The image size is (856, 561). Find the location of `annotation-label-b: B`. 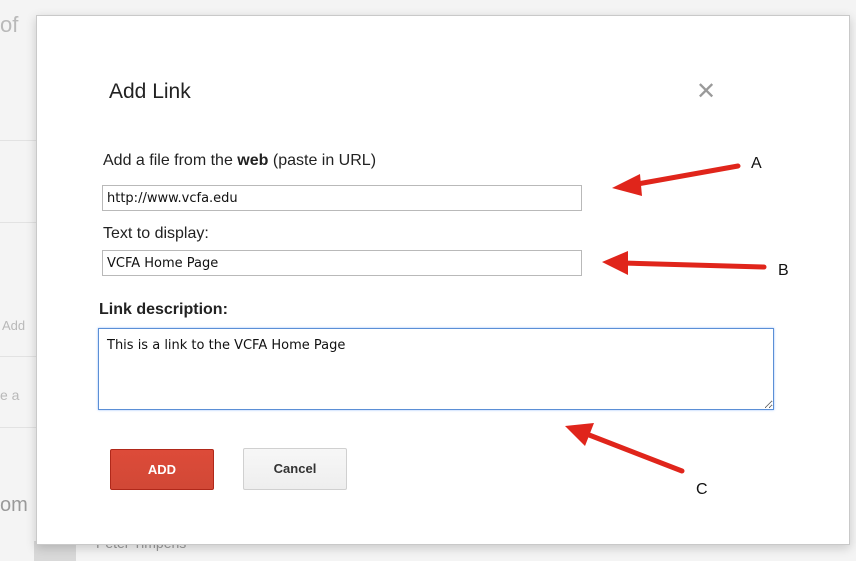

annotation-label-b: B is located at coordinates (783, 270).